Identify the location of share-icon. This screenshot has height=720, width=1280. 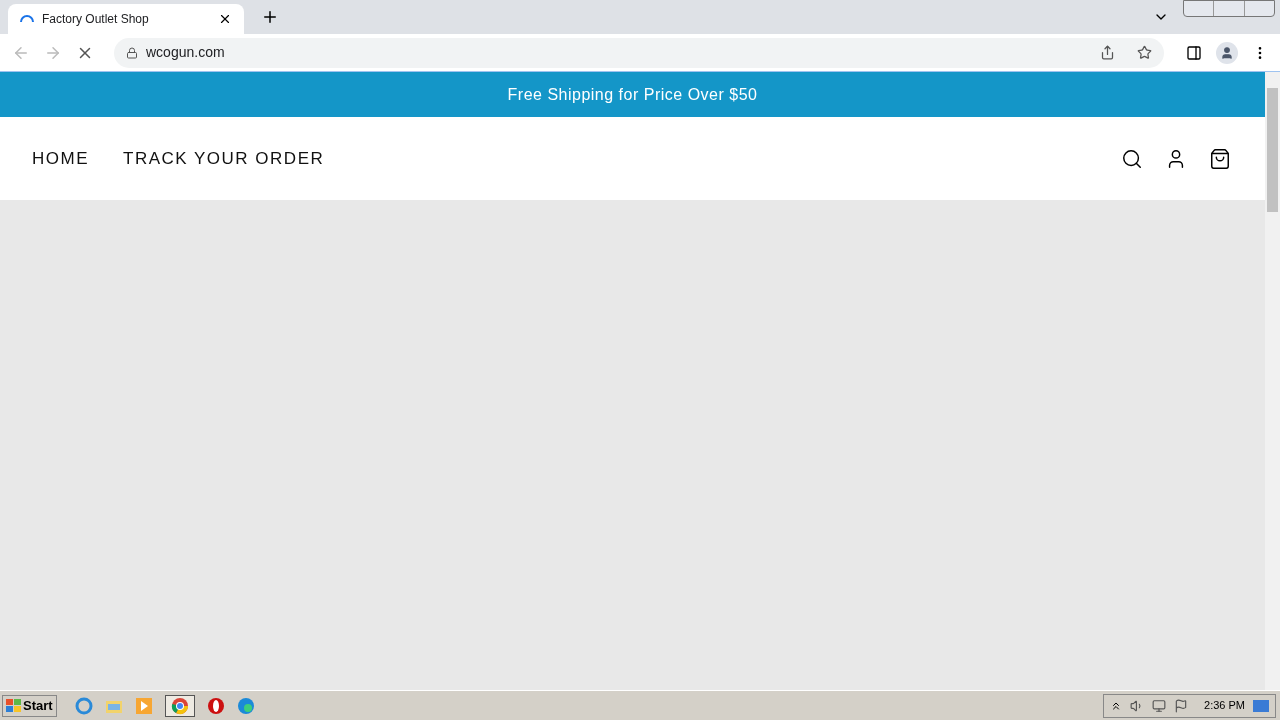
(1107, 52).